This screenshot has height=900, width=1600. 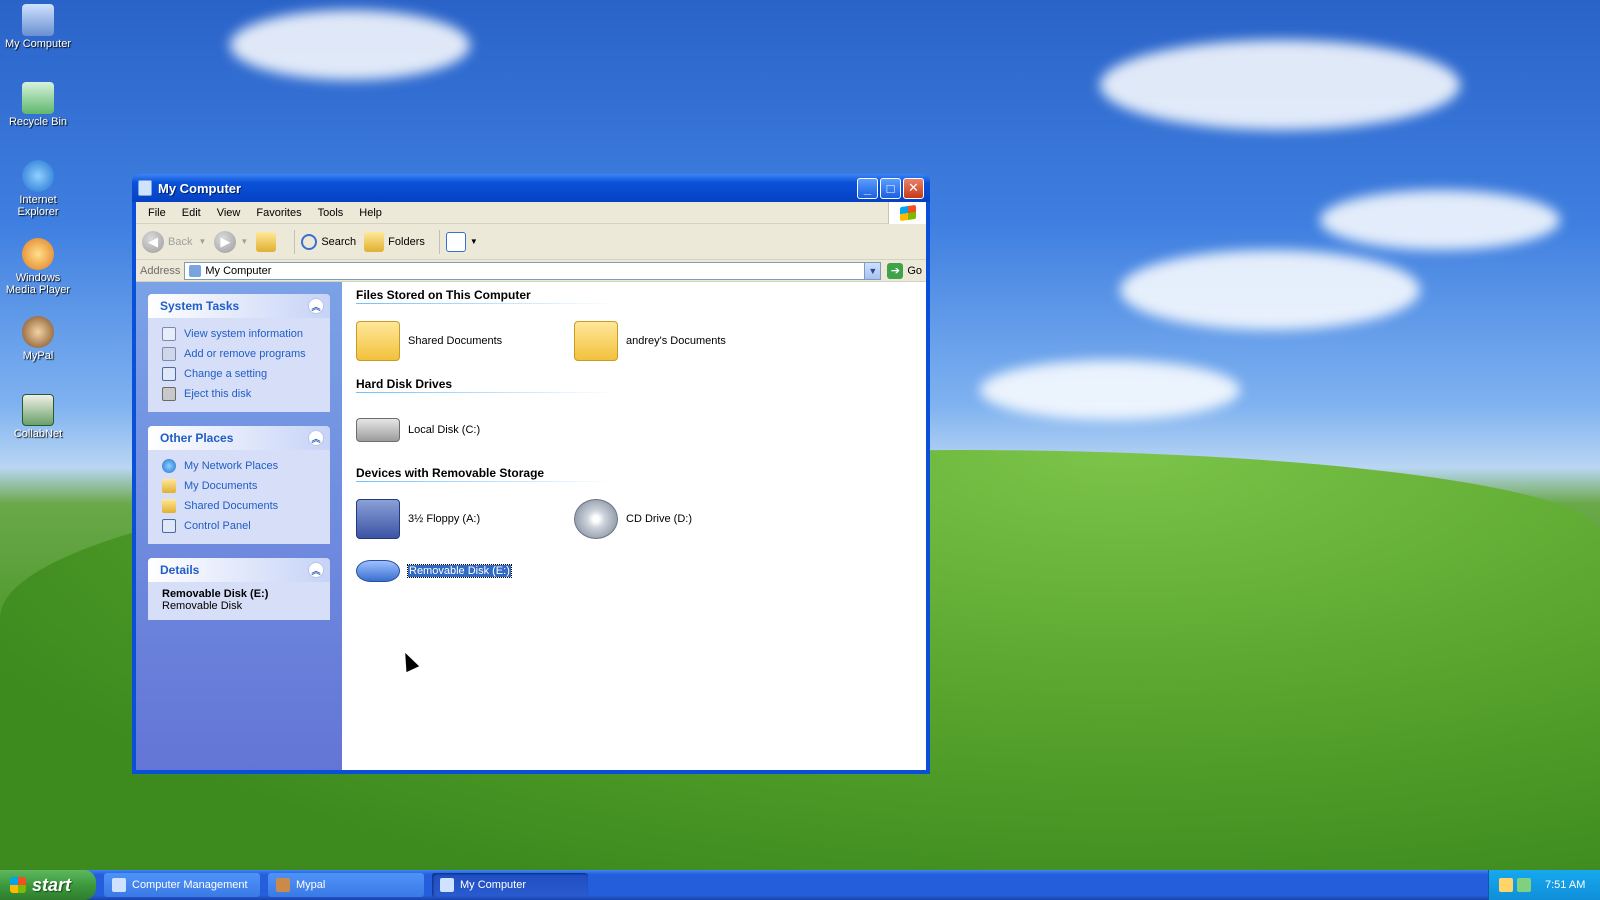 What do you see at coordinates (38, 254) in the screenshot?
I see `media-player-icon` at bounding box center [38, 254].